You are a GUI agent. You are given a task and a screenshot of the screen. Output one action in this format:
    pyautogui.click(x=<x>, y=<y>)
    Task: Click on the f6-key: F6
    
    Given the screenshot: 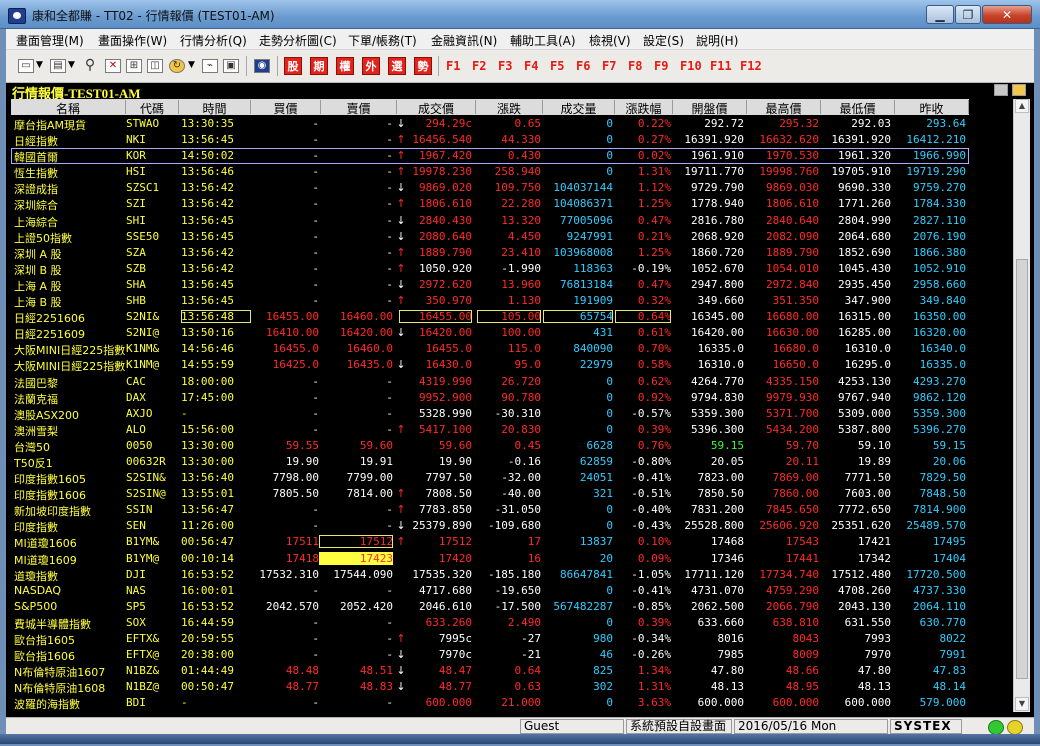 What is the action you would take?
    pyautogui.click(x=583, y=66)
    